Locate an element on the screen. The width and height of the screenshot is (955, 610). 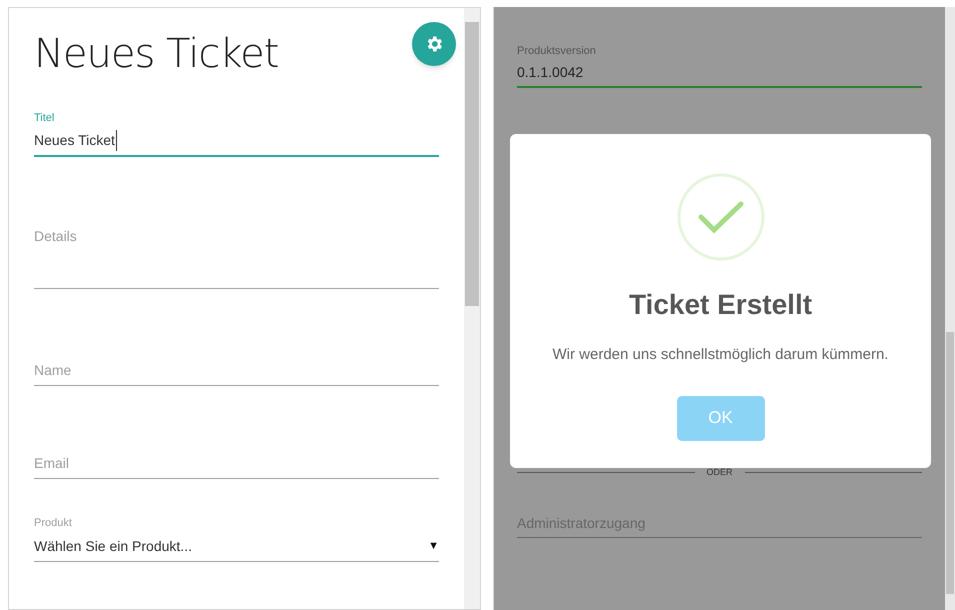
field-label: Produkt is located at coordinates (53, 523).